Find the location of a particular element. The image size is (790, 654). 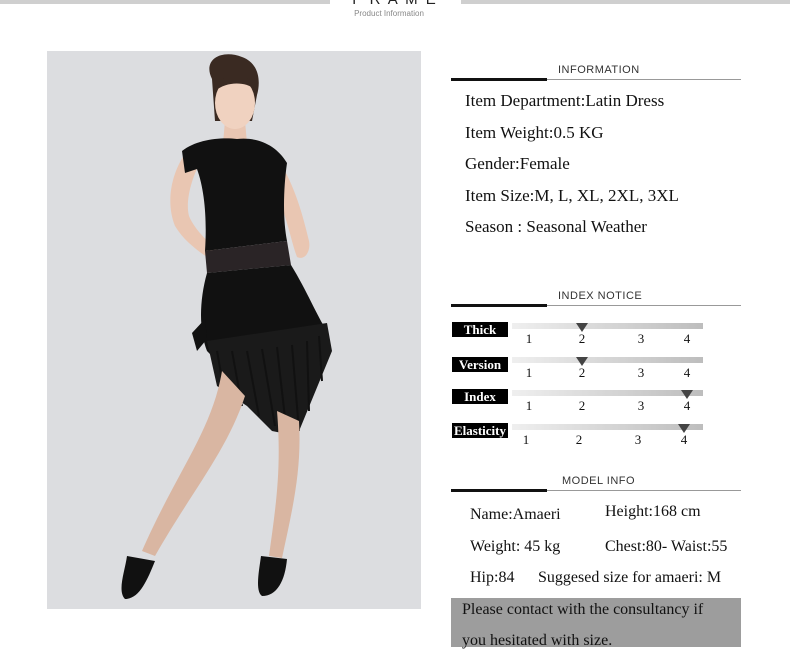

info-season: Season : Seasonal Weather is located at coordinates (556, 226).